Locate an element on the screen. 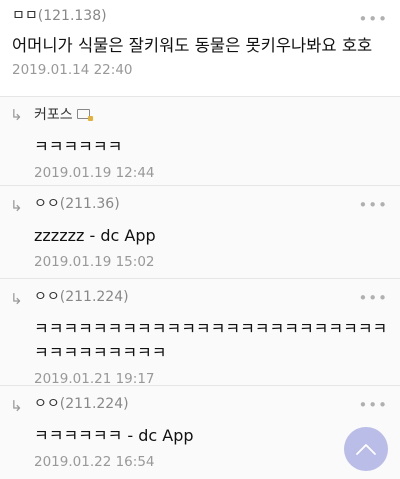  chevron-up-icon is located at coordinates (366, 449).